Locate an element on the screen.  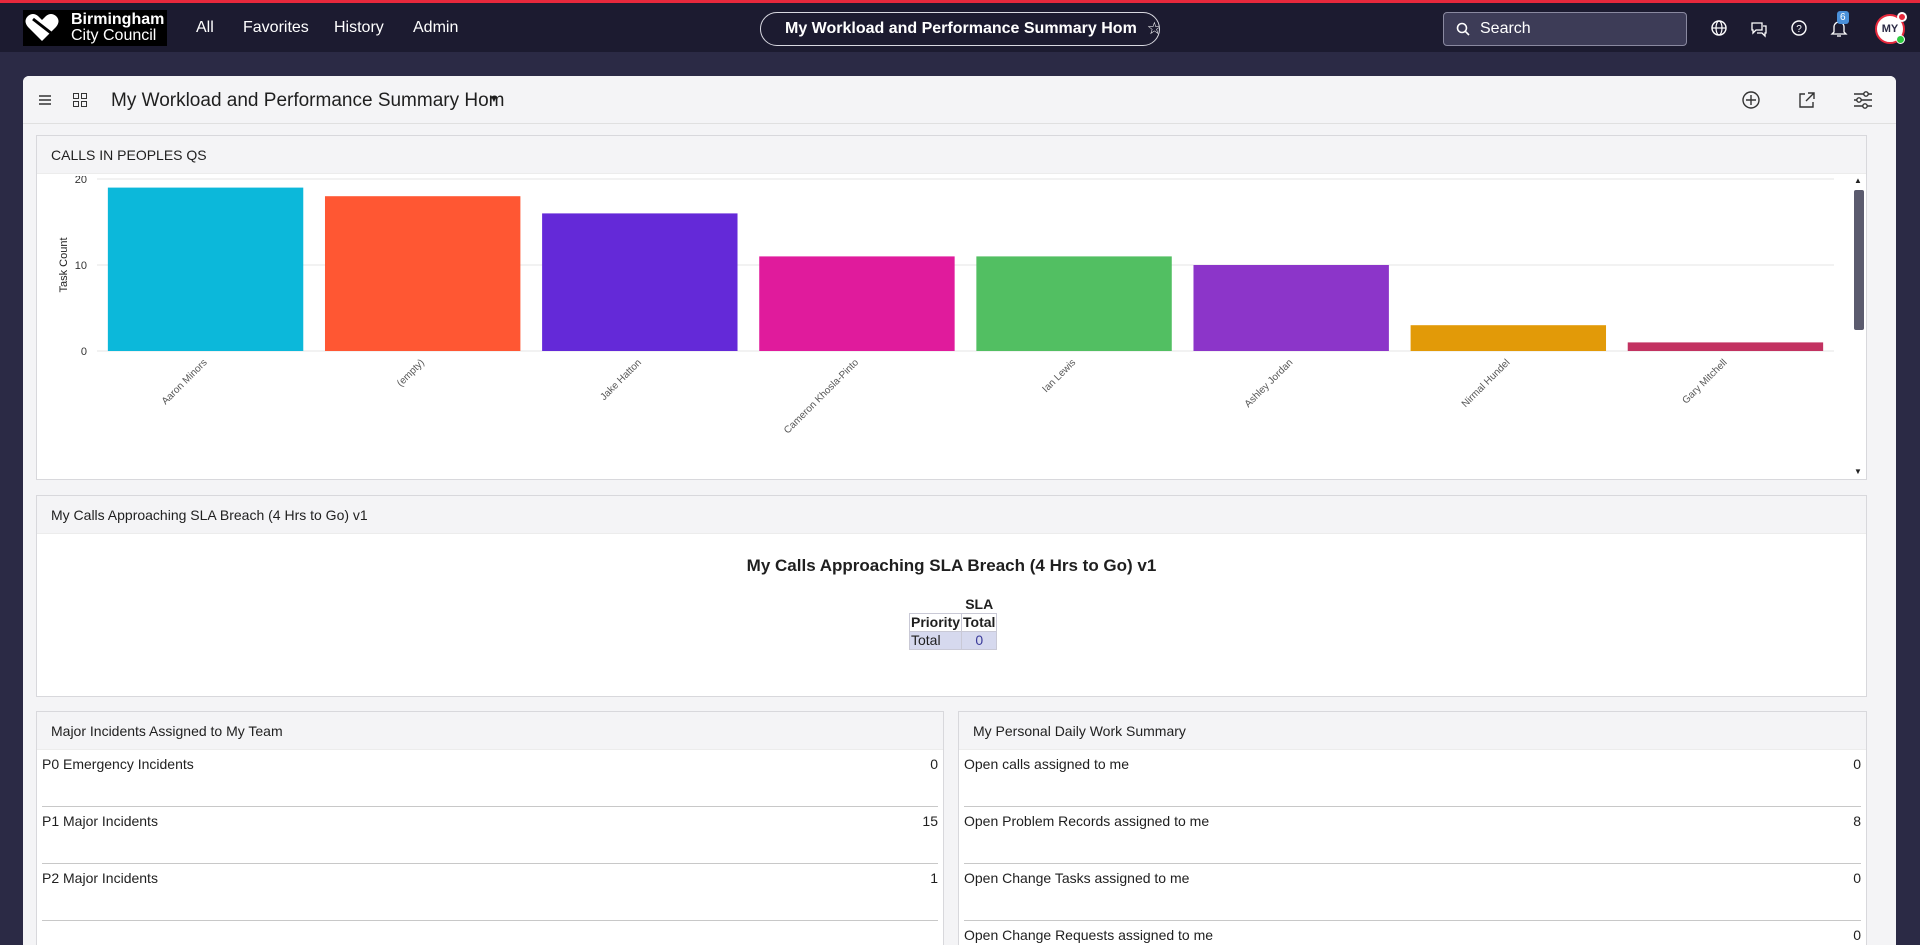
y-axis-label: Task Count is located at coordinates (64, 264).